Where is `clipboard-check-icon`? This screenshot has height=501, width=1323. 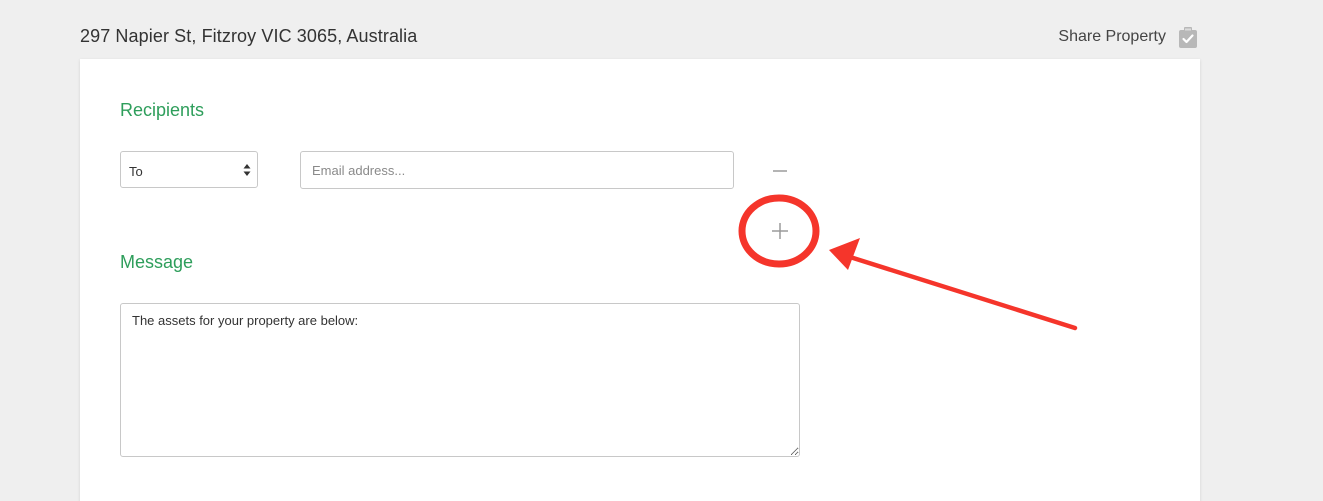 clipboard-check-icon is located at coordinates (1188, 37).